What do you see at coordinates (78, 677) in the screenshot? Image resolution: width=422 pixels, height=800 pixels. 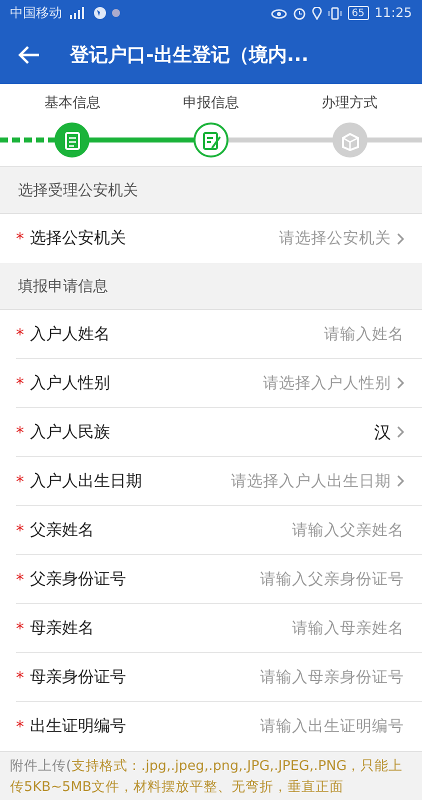 I see `field-label: 母亲身份证号` at bounding box center [78, 677].